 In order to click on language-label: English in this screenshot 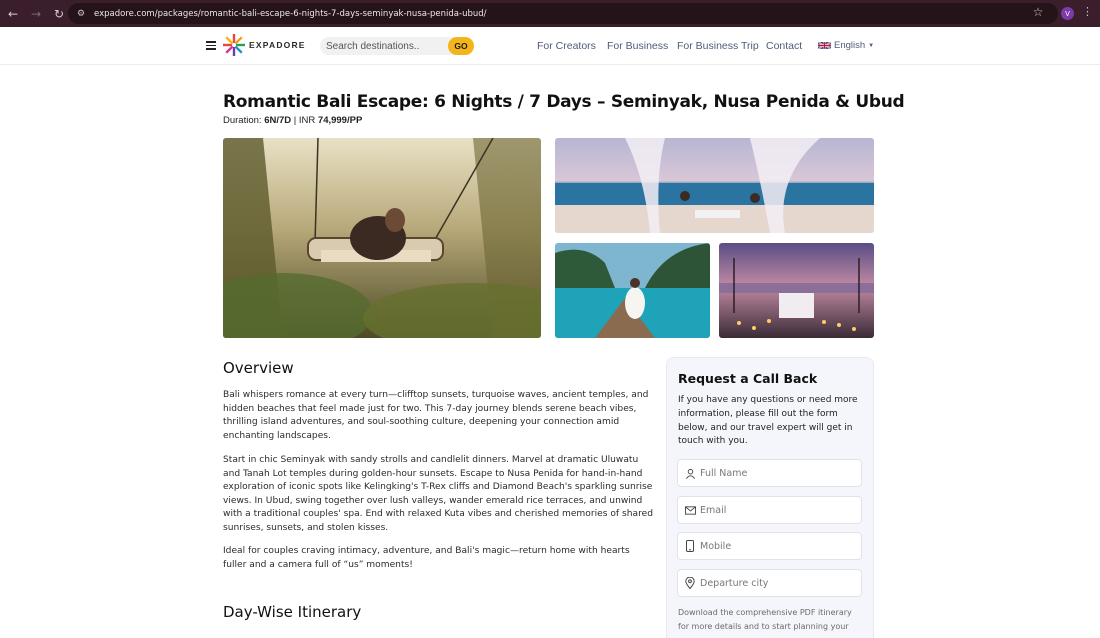, I will do `click(850, 45)`.